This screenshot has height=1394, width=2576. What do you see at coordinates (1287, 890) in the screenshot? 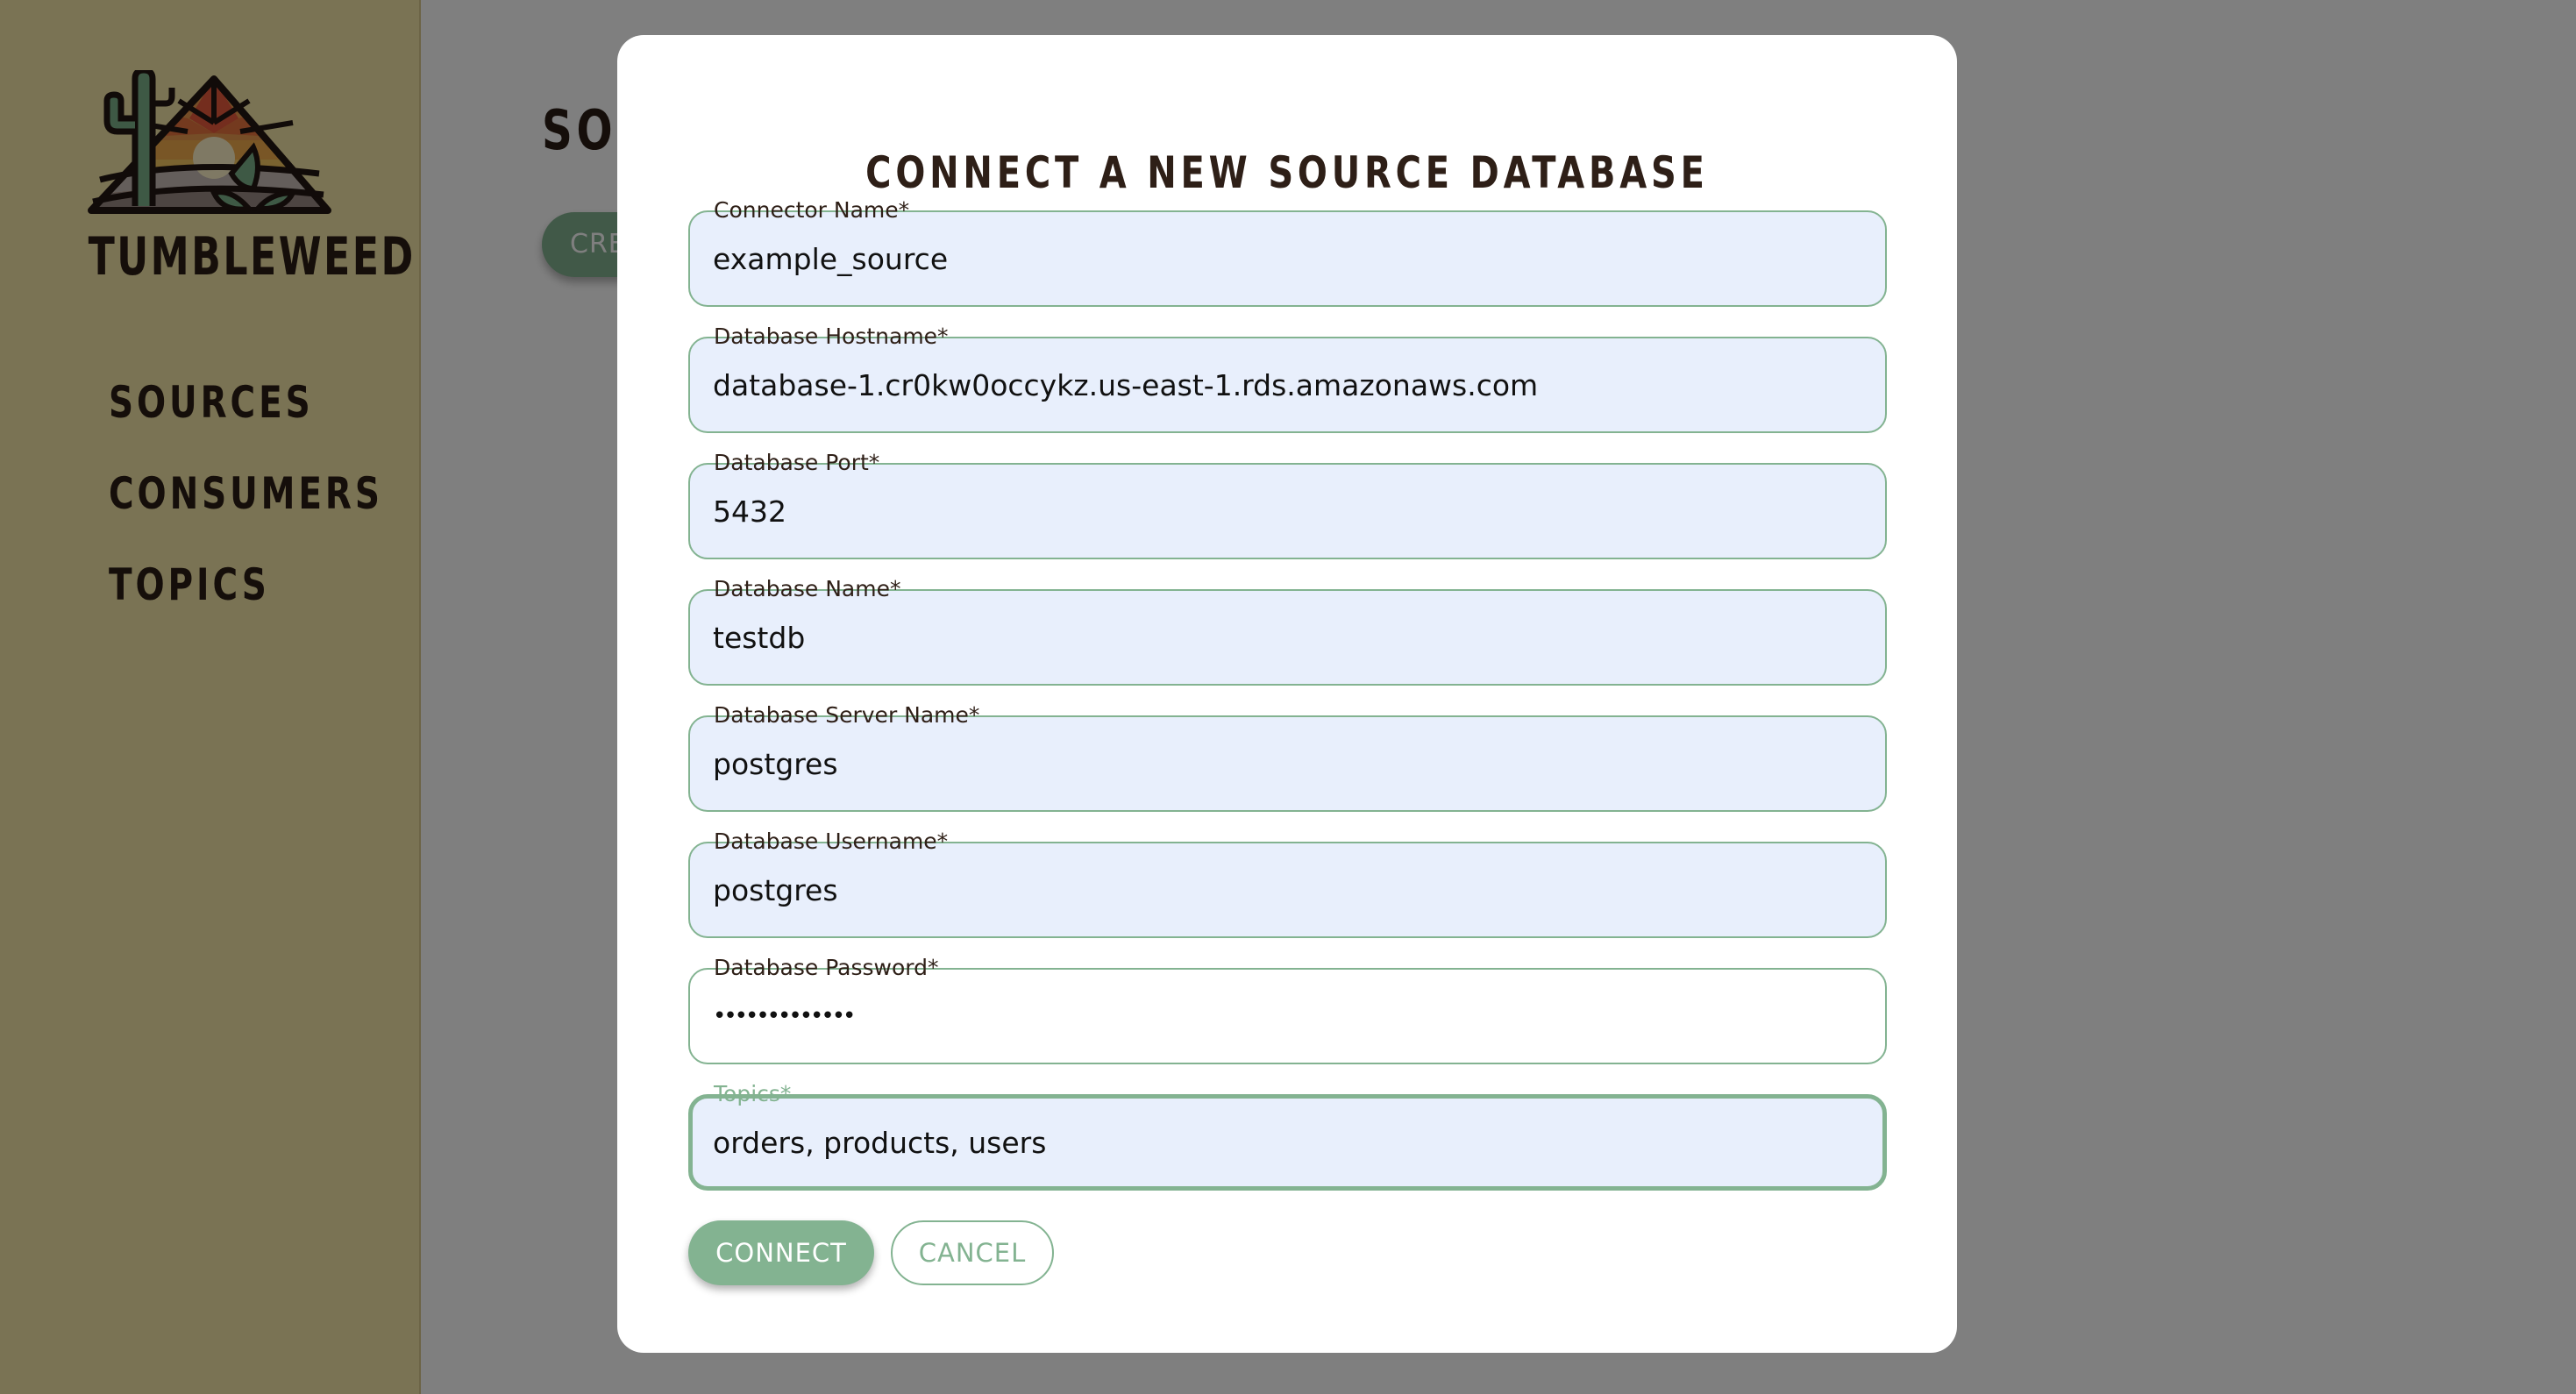
I see `database-username-input` at bounding box center [1287, 890].